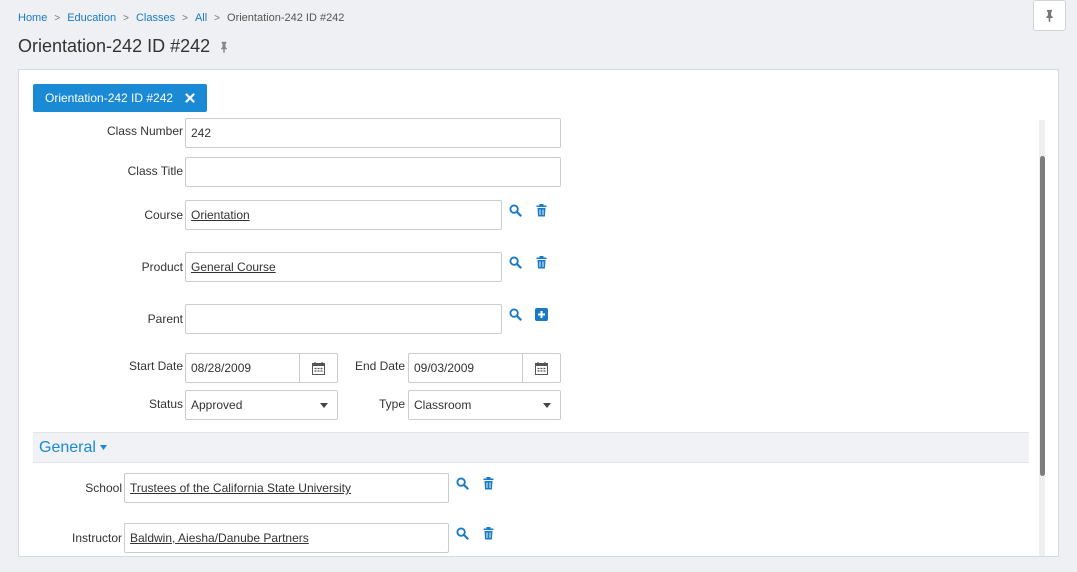  Describe the element at coordinates (155, 18) in the screenshot. I see `breadcrumb-classes: Classes` at that location.